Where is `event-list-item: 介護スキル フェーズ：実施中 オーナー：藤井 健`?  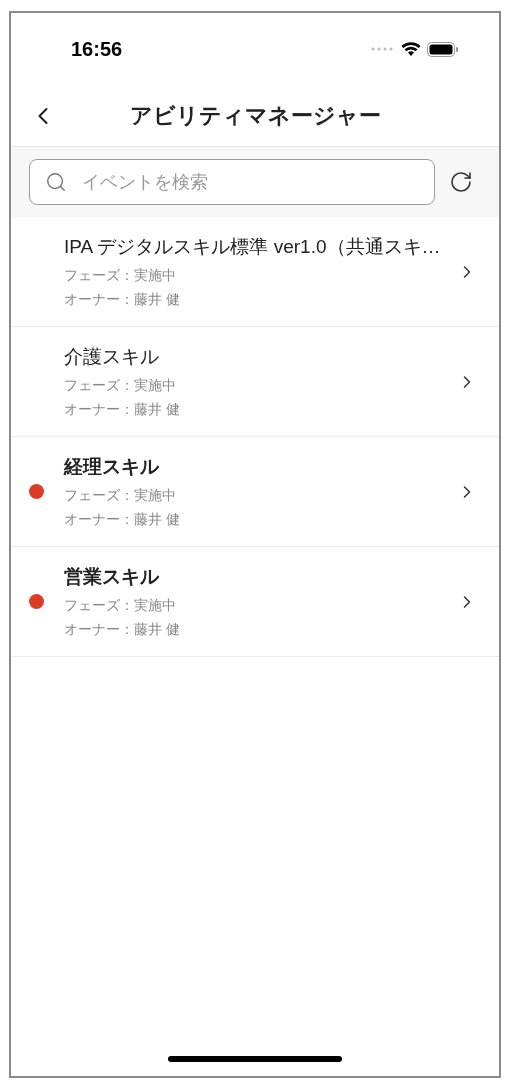 event-list-item: 介護スキル フェーズ：実施中 オーナー：藤井 健 is located at coordinates (255, 382).